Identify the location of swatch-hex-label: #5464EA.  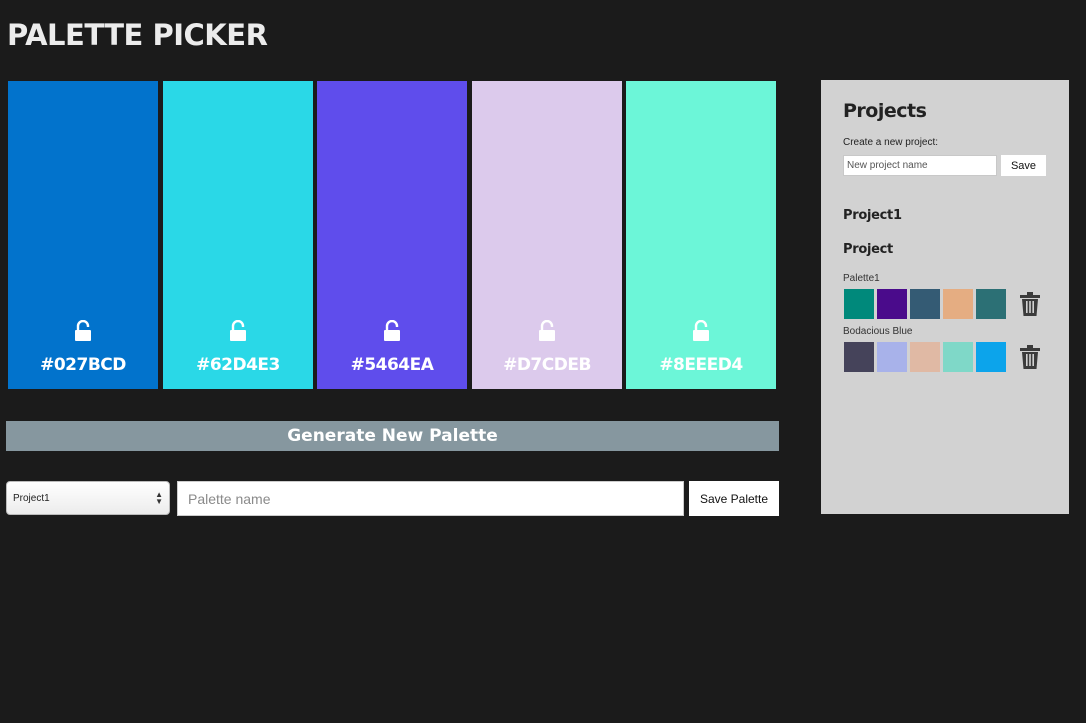
(392, 365).